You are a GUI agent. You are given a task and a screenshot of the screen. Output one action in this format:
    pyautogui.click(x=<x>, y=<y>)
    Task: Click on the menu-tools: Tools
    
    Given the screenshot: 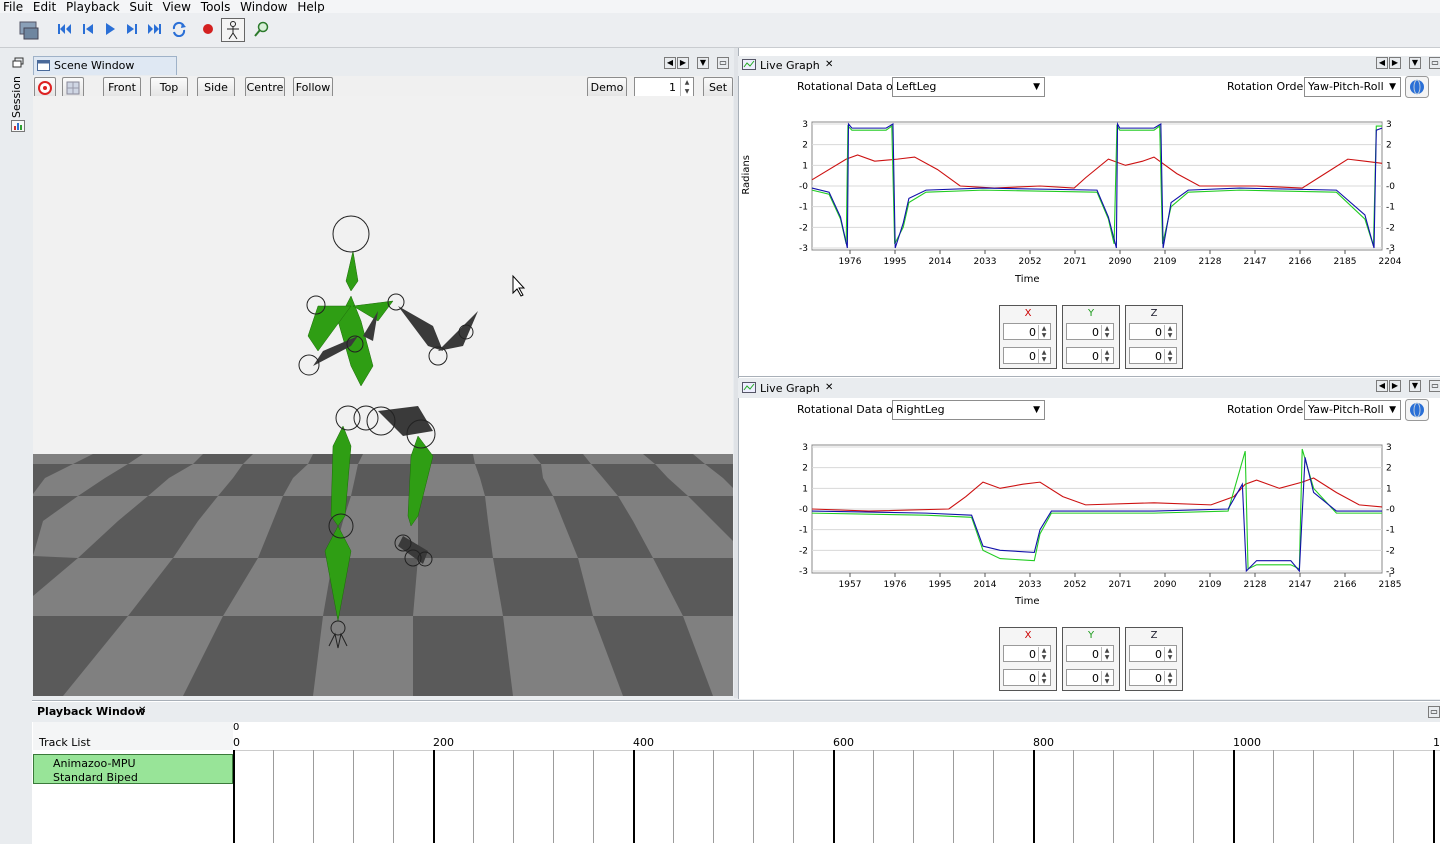 What is the action you would take?
    pyautogui.click(x=216, y=7)
    